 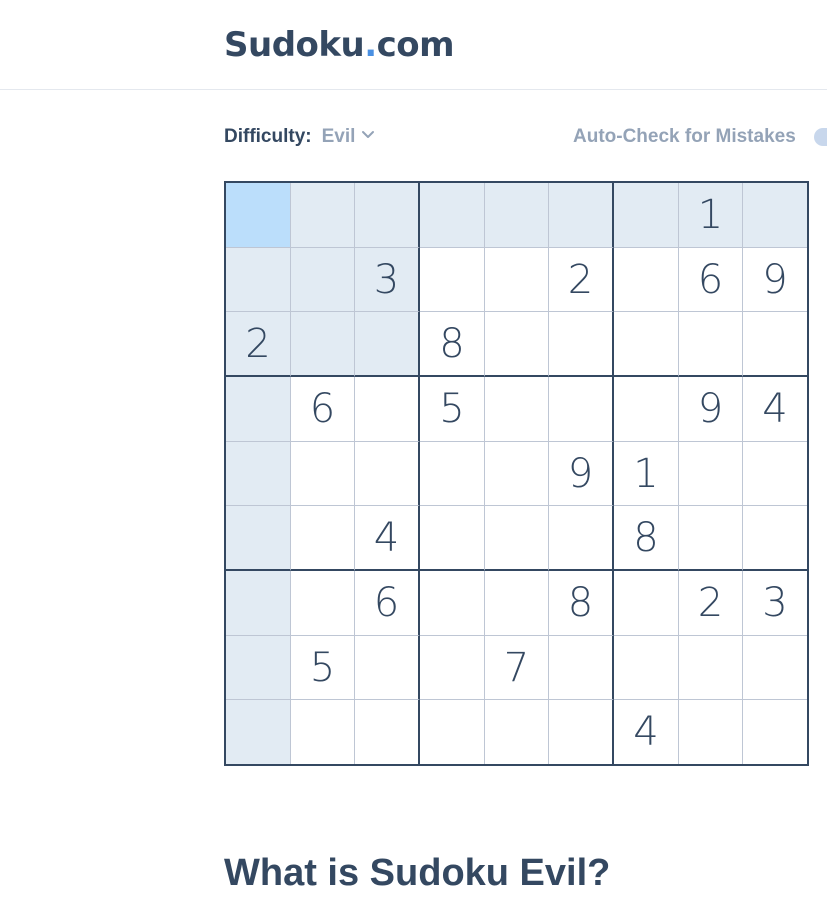 I want to click on site-logo: Sudoku.com, so click(x=339, y=45).